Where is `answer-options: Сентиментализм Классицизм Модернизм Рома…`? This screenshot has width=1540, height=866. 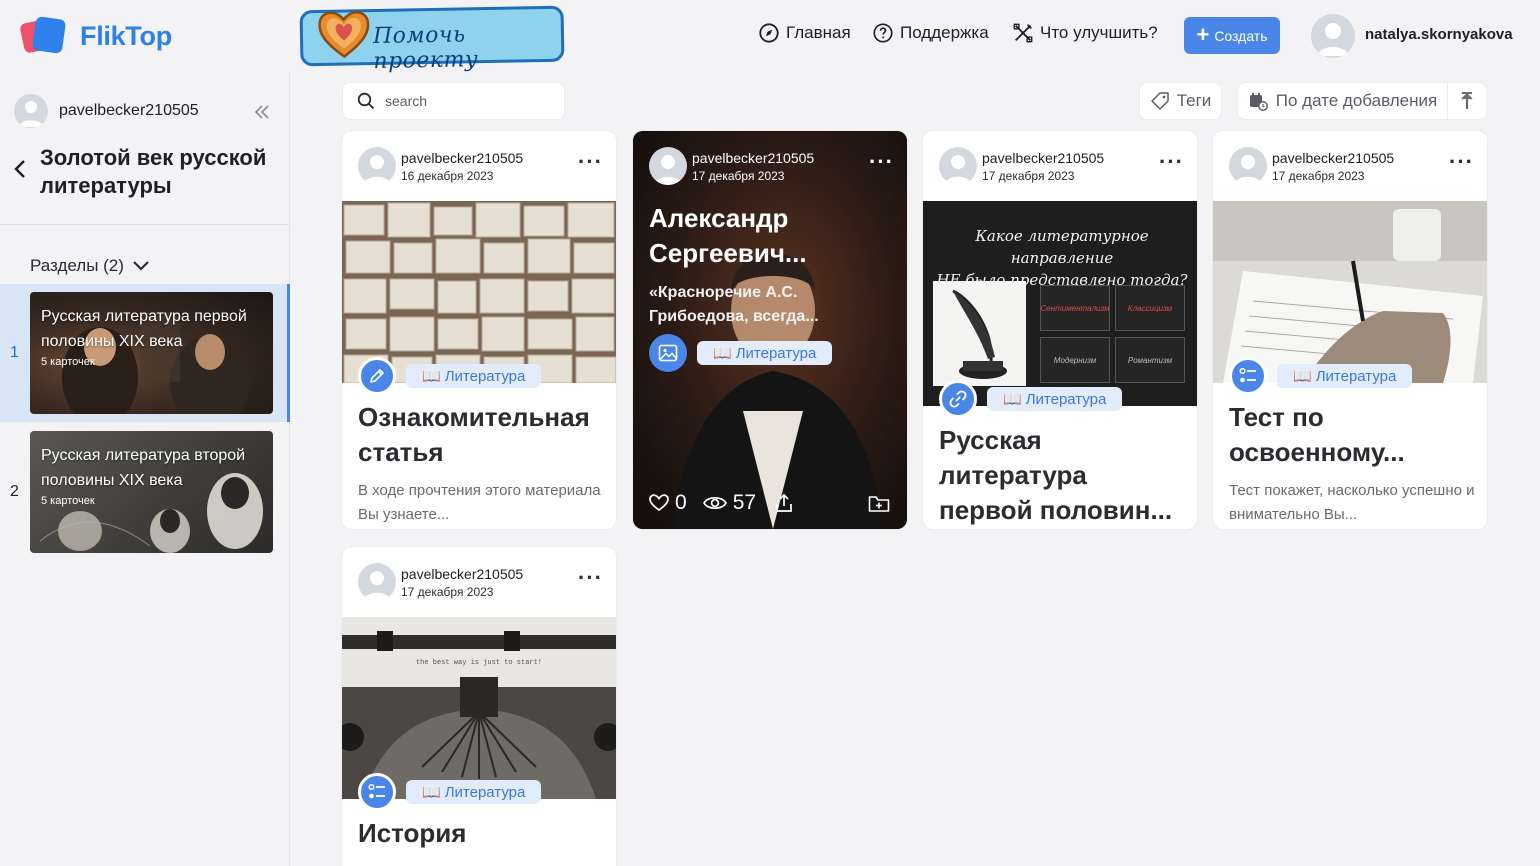 answer-options: Сентиментализм Классицизм Модернизм Рома… is located at coordinates (1112, 335).